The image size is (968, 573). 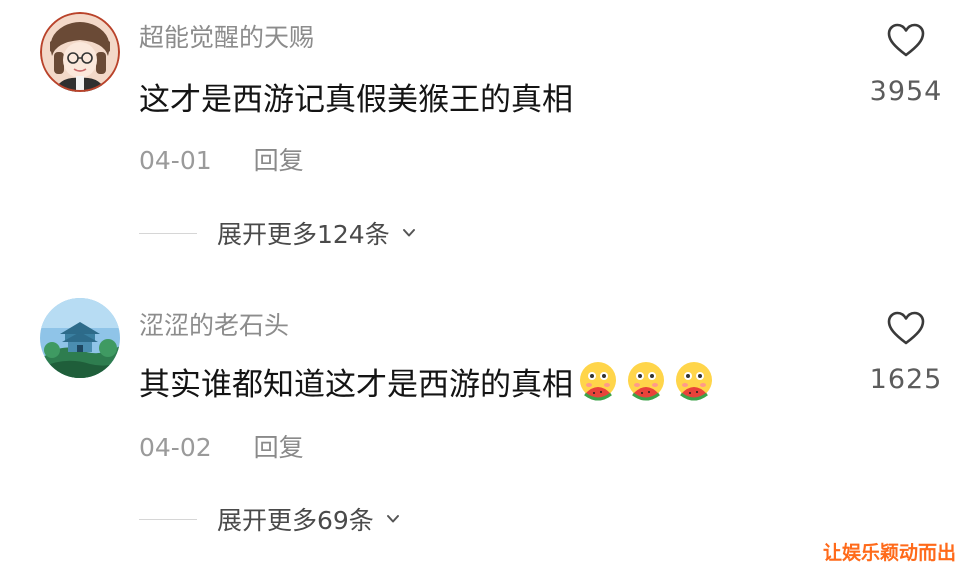 I want to click on expand-replies-button: 展开更多69条, so click(x=269, y=519).